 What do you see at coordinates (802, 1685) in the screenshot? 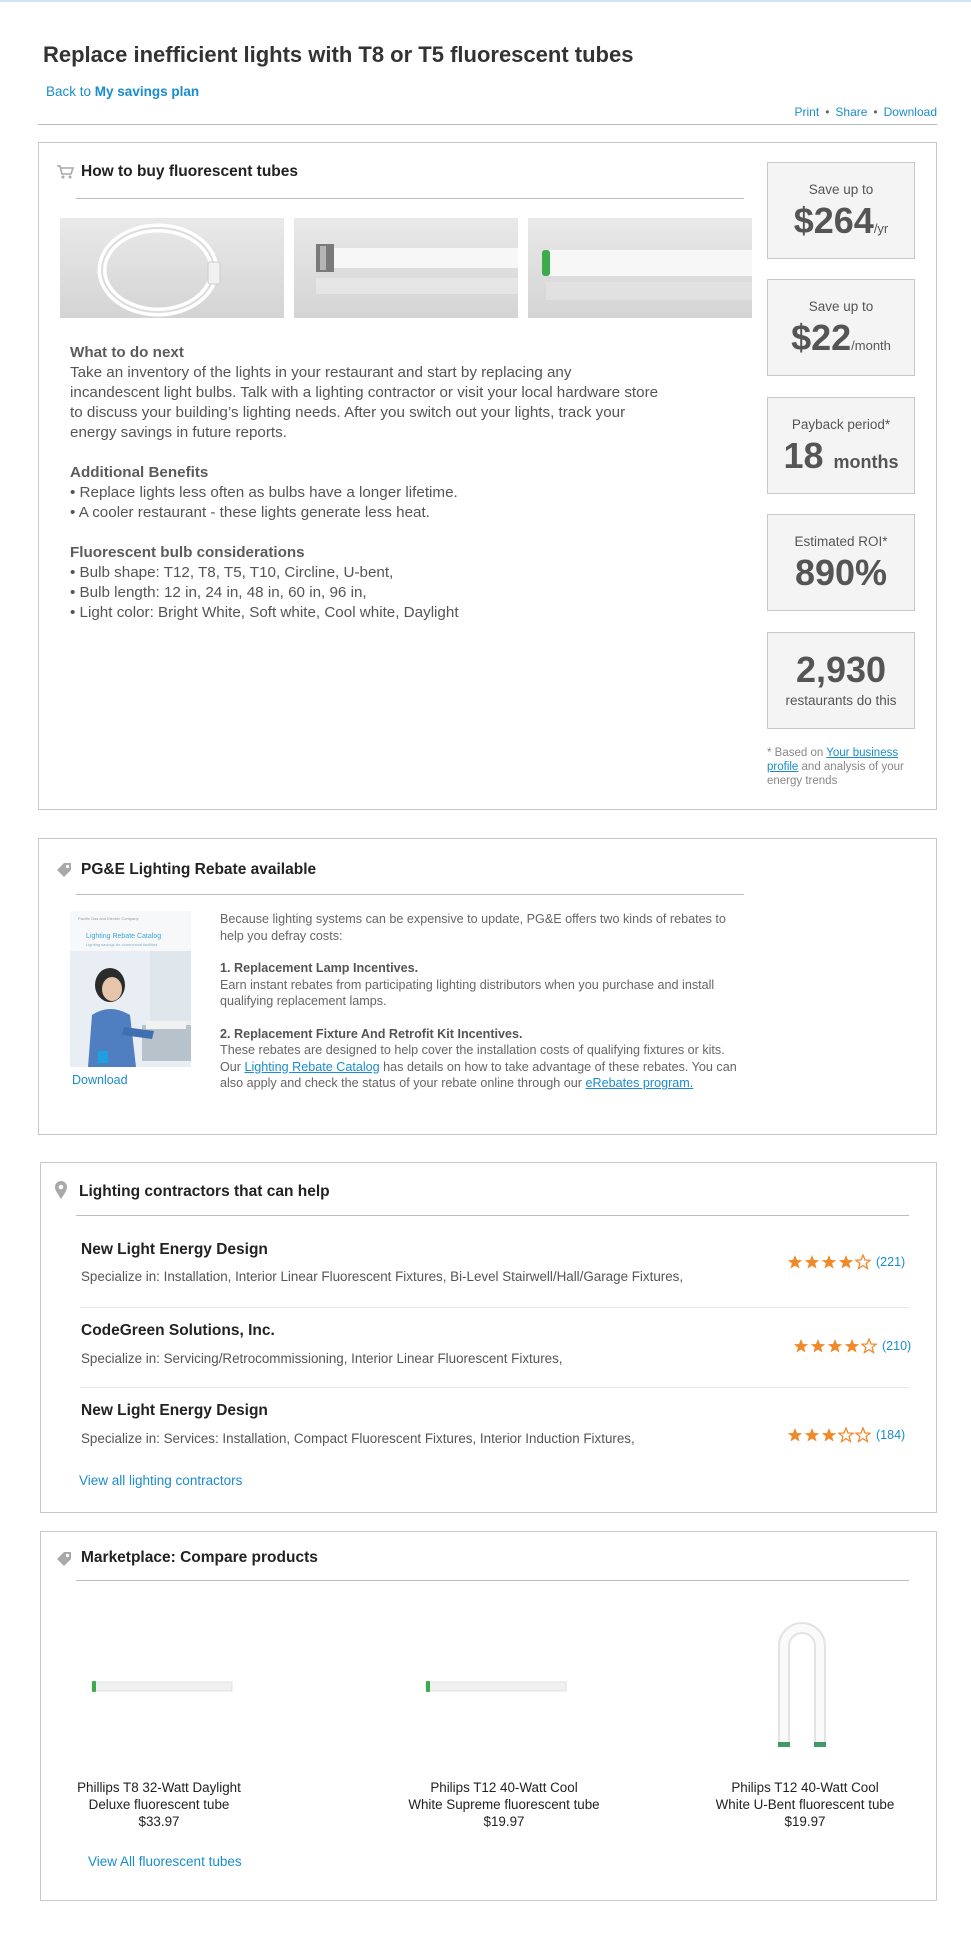
I see `t12-u-bent-tube-image` at bounding box center [802, 1685].